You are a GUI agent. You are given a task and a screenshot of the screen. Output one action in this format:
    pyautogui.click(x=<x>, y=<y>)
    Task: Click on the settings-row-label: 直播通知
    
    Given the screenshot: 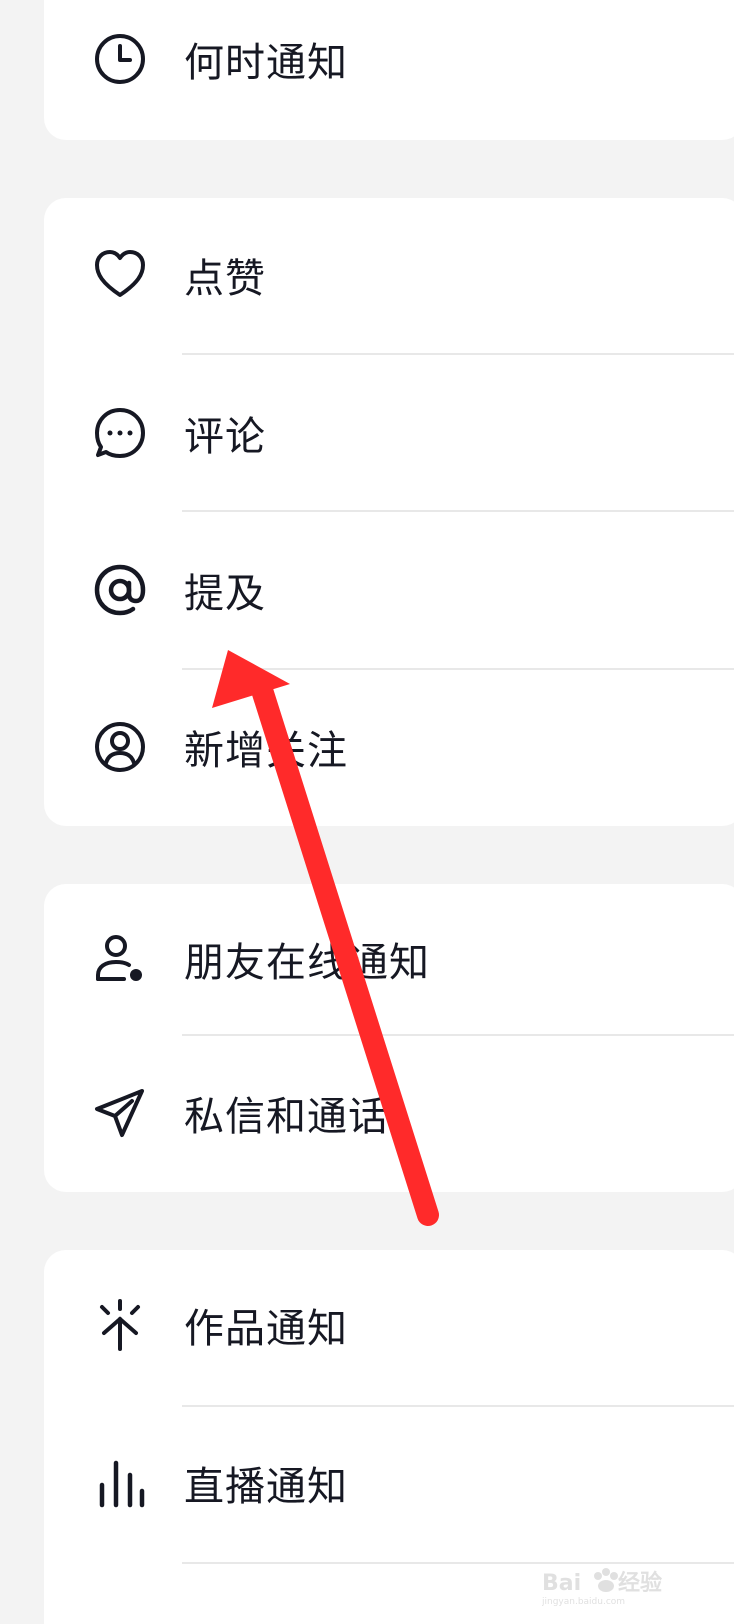 What is the action you would take?
    pyautogui.click(x=266, y=1487)
    